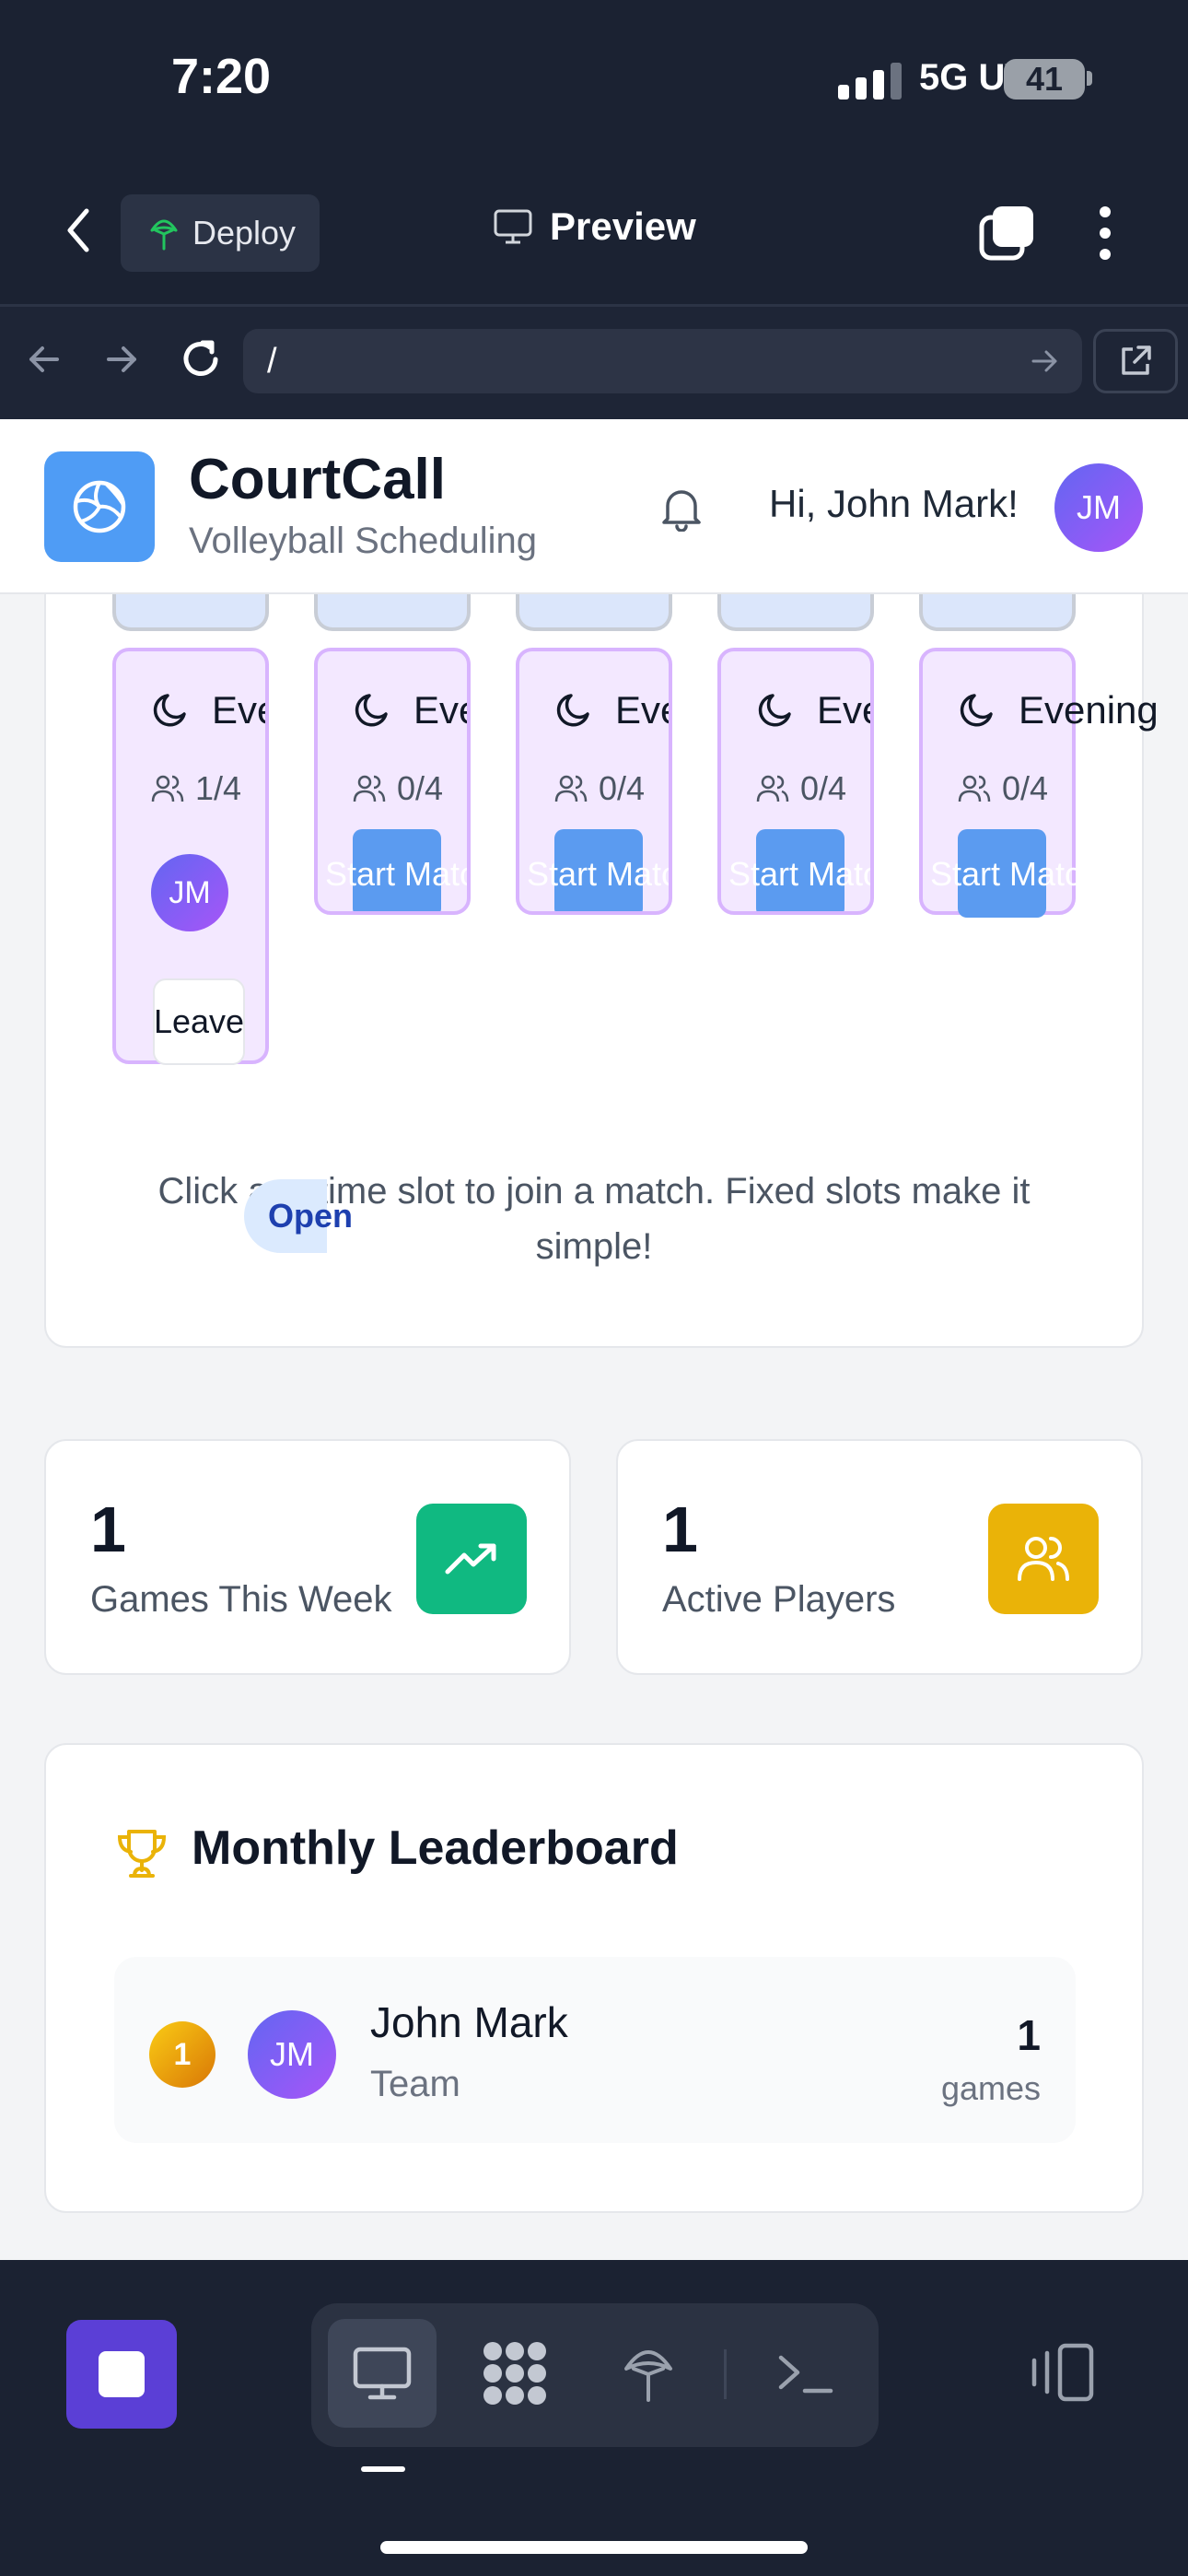 The image size is (1188, 2576). I want to click on slot-count-value: 1/4, so click(218, 788).